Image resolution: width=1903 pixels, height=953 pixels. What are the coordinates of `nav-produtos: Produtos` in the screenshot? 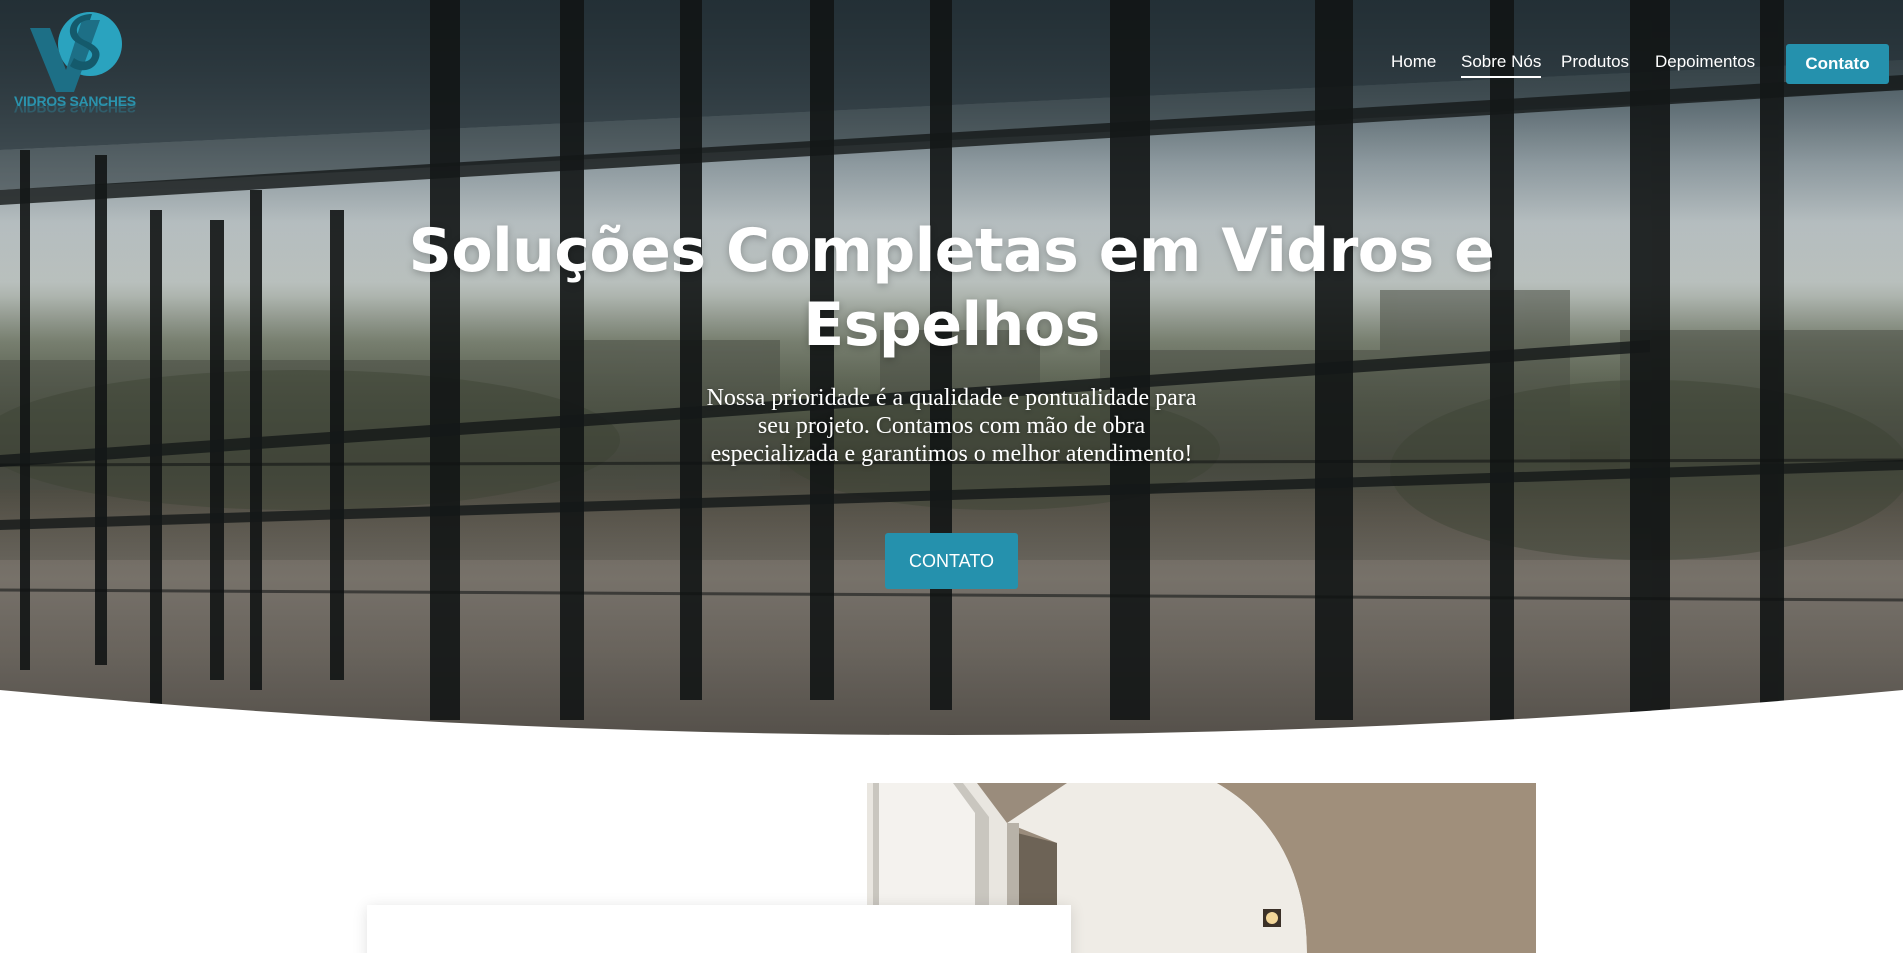 It's located at (1595, 62).